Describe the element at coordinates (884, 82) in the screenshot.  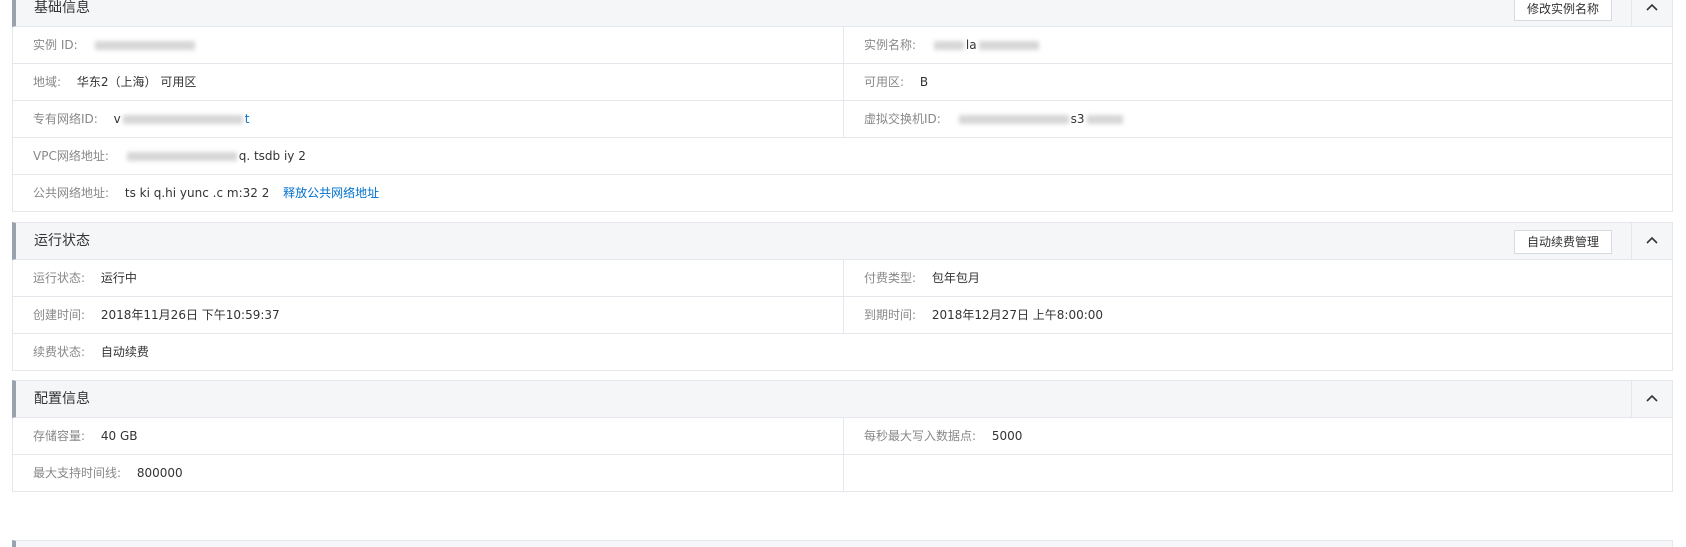
I see `zone-label: 可用区:` at that location.